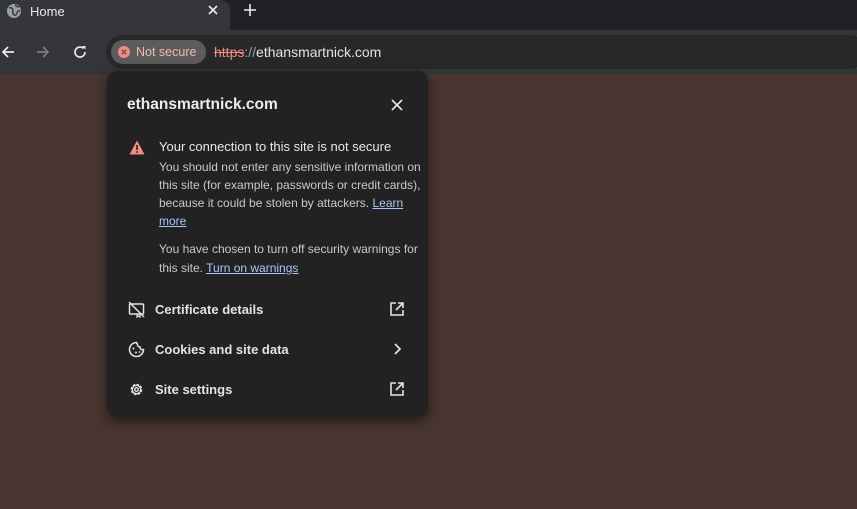  I want to click on popup-host: ethansmartnick.com, so click(202, 104).